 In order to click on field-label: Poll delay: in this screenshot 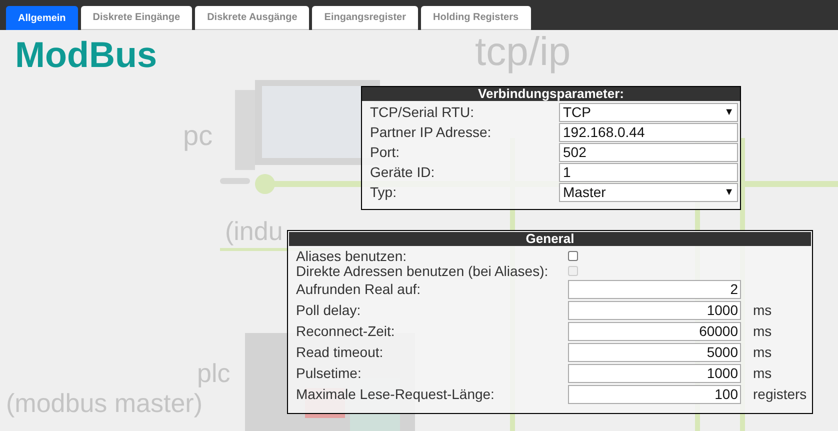, I will do `click(329, 310)`.